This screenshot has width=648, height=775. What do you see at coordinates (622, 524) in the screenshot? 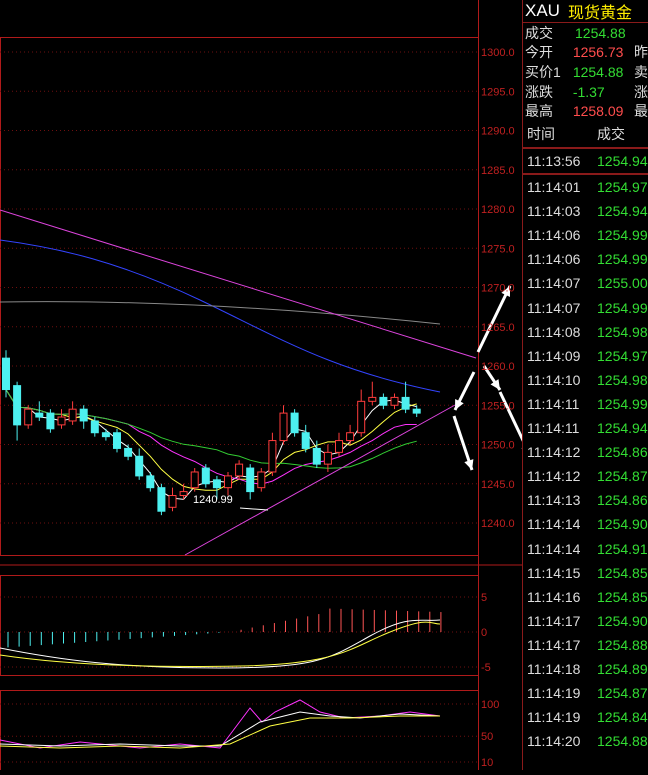
I see `tick-price: 1254.90` at bounding box center [622, 524].